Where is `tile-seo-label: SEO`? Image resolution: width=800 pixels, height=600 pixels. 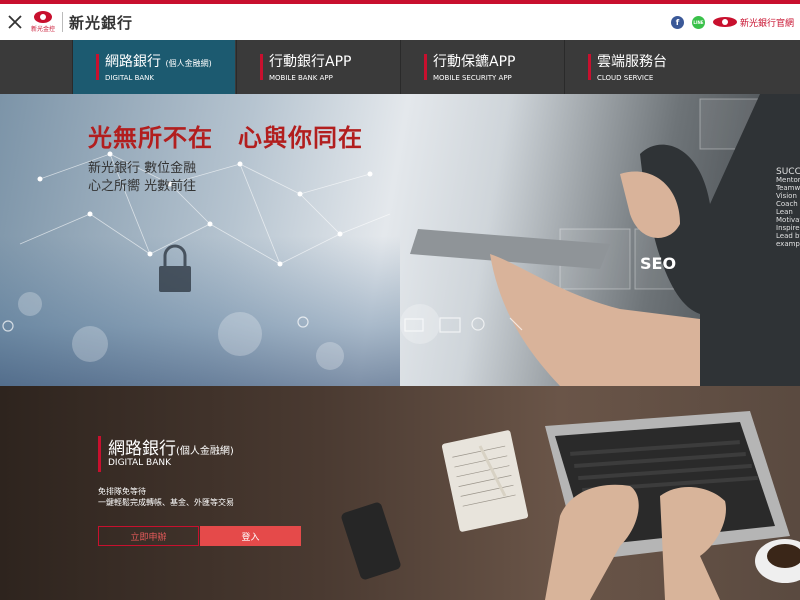 tile-seo-label: SEO is located at coordinates (658, 263).